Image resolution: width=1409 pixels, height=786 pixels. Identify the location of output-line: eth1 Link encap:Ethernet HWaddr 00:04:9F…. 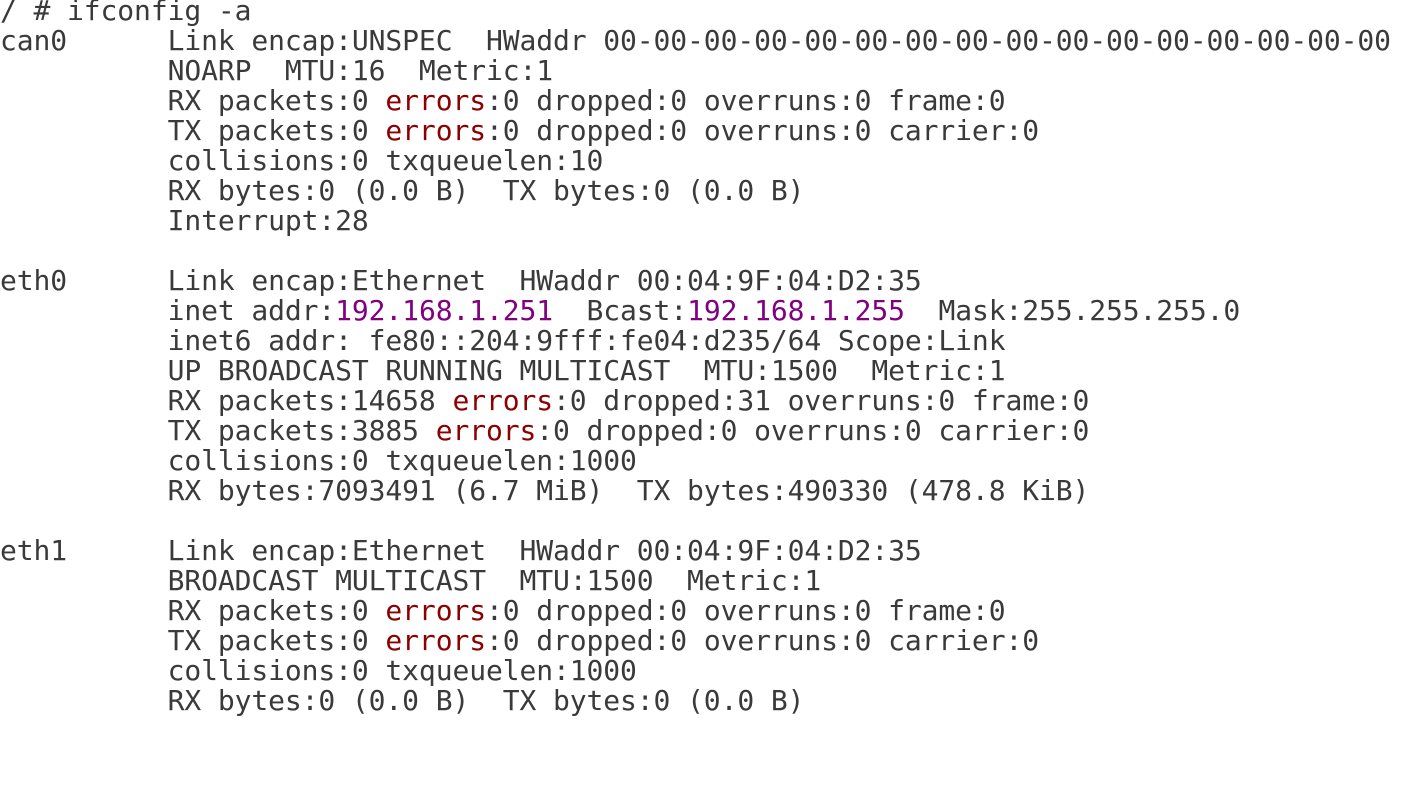
(704, 550).